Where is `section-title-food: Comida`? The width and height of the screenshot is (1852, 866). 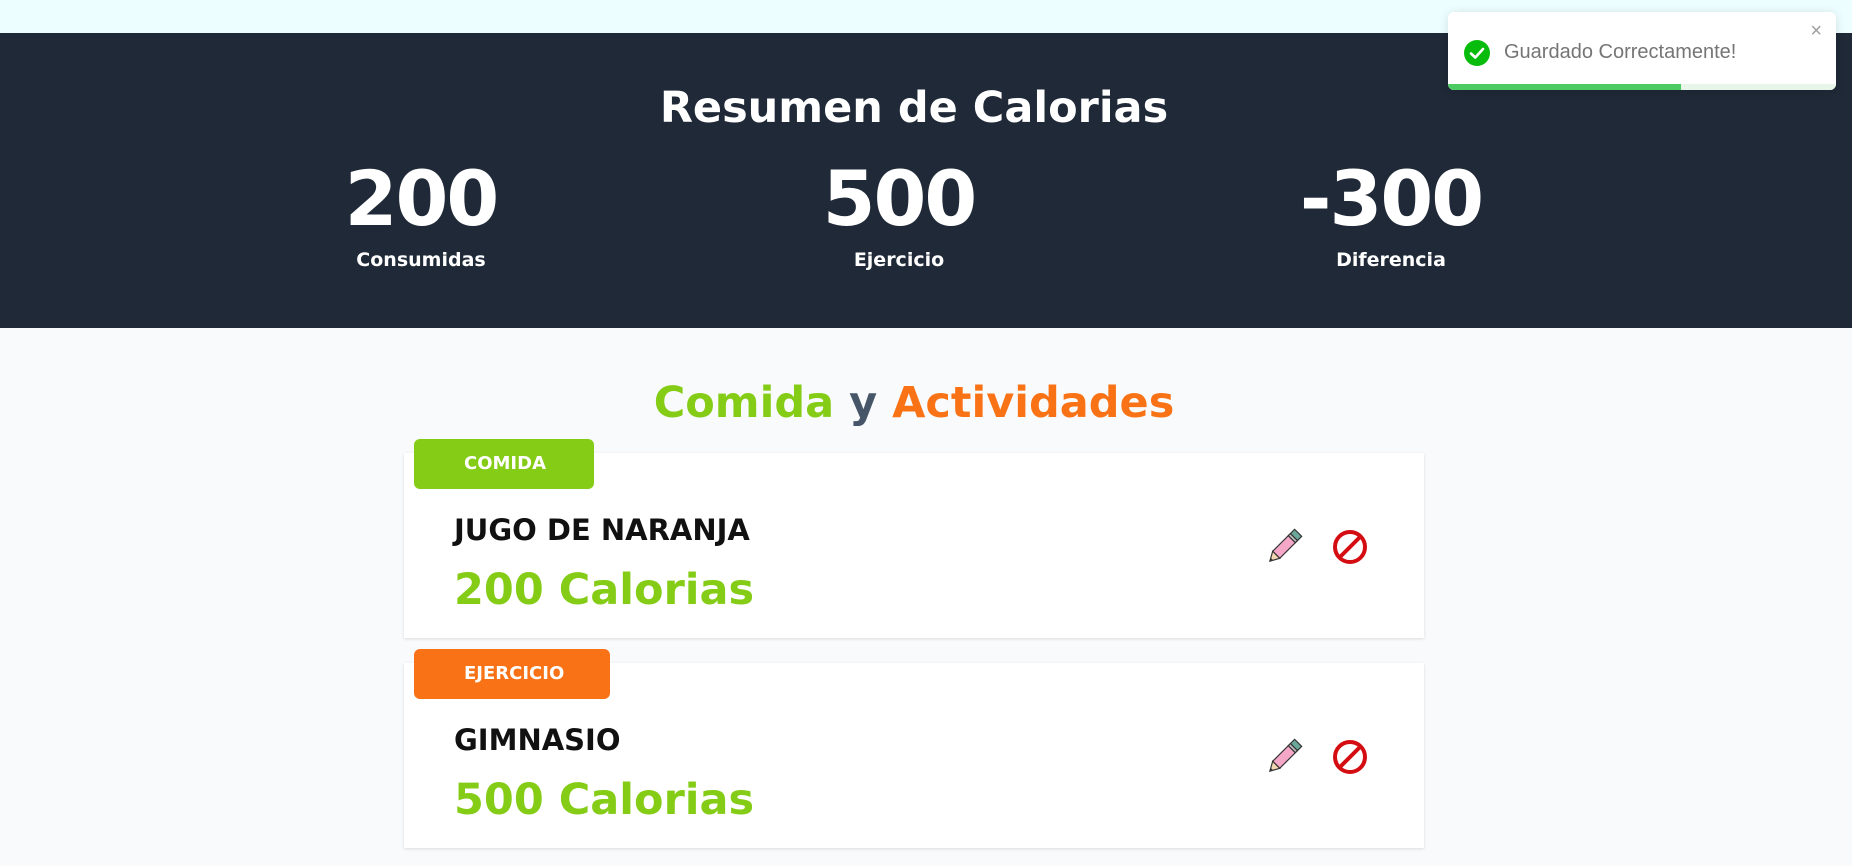 section-title-food: Comida is located at coordinates (744, 403).